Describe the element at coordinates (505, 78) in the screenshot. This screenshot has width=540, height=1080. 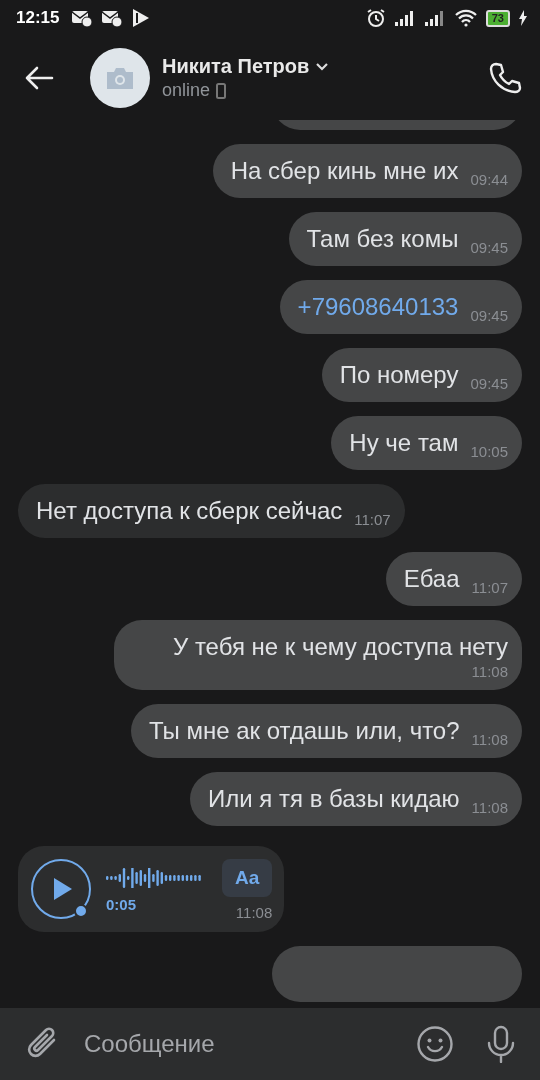
I see `call-icon` at that location.